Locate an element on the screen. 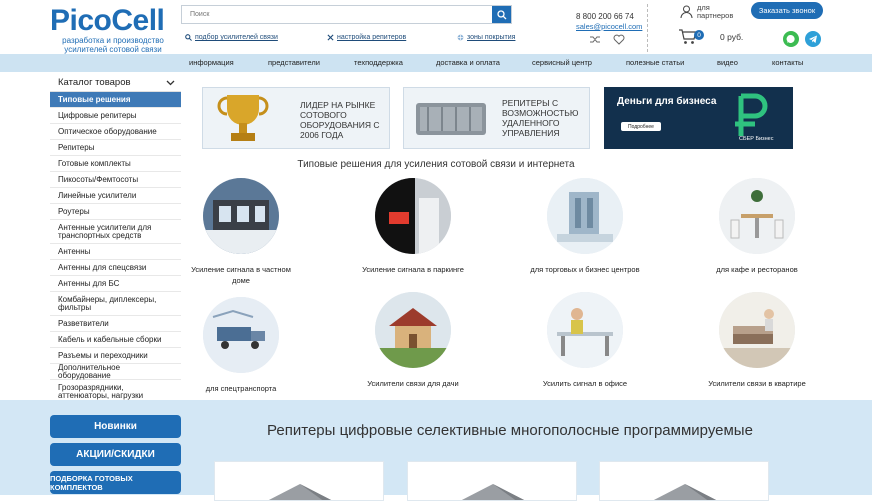  solution-apartment: Усилители связи в квартире is located at coordinates (757, 340).